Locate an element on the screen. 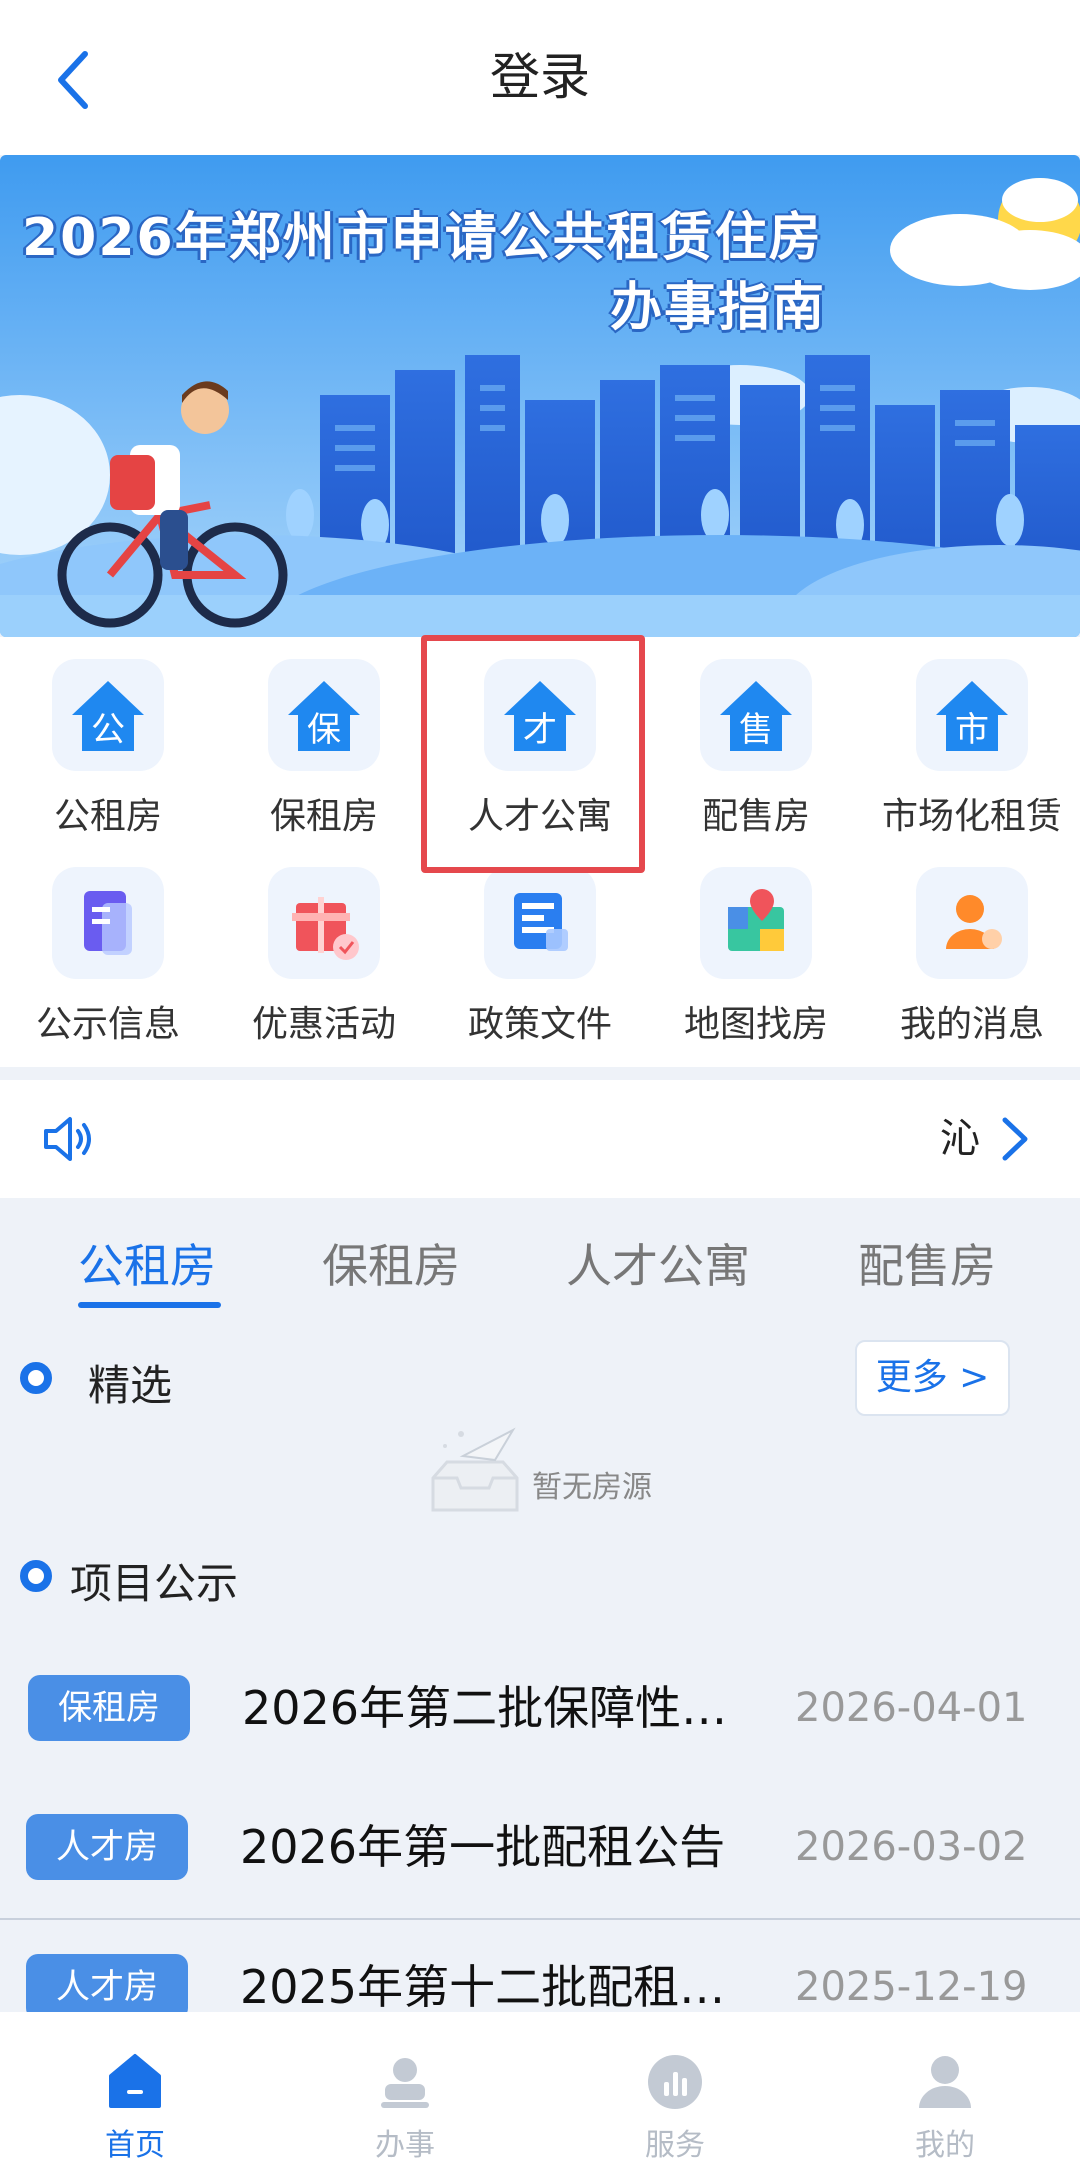 The height and width of the screenshot is (2169, 1080). nav-label: 办事 is located at coordinates (405, 2145).